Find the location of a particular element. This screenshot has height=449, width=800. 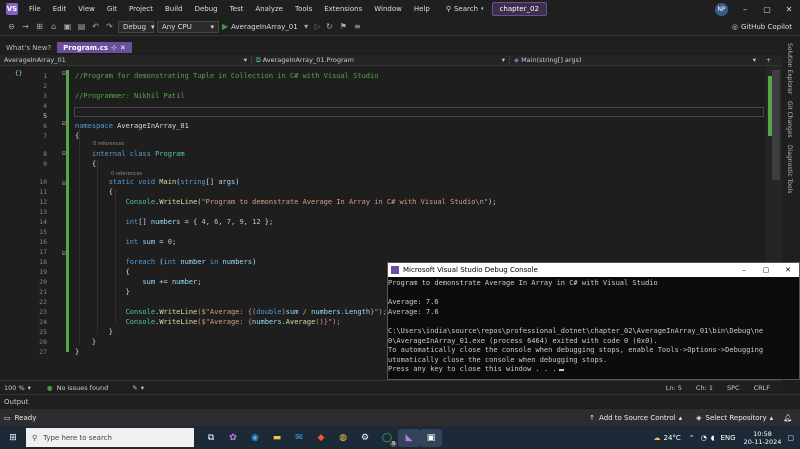

chevron-up-icon: ⌃ is located at coordinates (692, 438).